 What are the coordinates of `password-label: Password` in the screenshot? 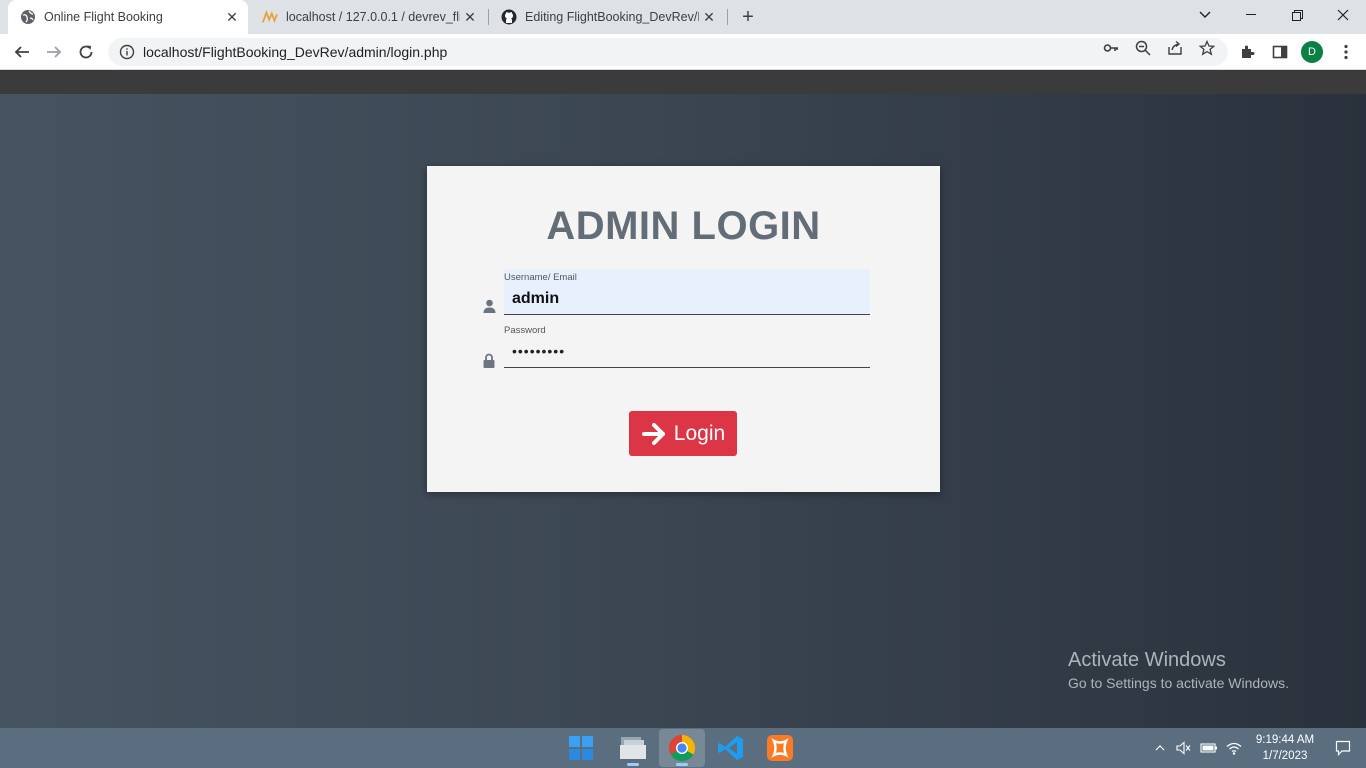 It's located at (525, 330).